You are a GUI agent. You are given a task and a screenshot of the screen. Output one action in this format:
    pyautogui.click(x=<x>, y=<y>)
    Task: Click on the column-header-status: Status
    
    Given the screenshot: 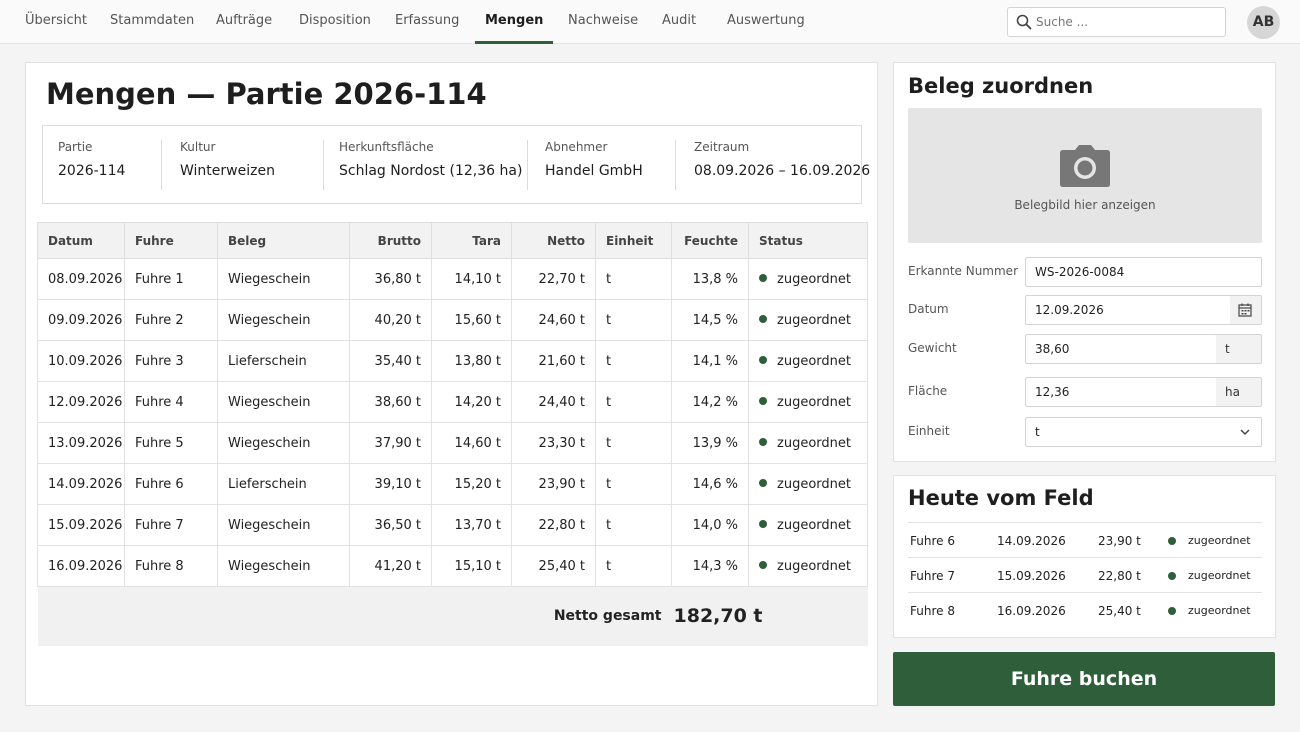 What is the action you would take?
    pyautogui.click(x=808, y=240)
    